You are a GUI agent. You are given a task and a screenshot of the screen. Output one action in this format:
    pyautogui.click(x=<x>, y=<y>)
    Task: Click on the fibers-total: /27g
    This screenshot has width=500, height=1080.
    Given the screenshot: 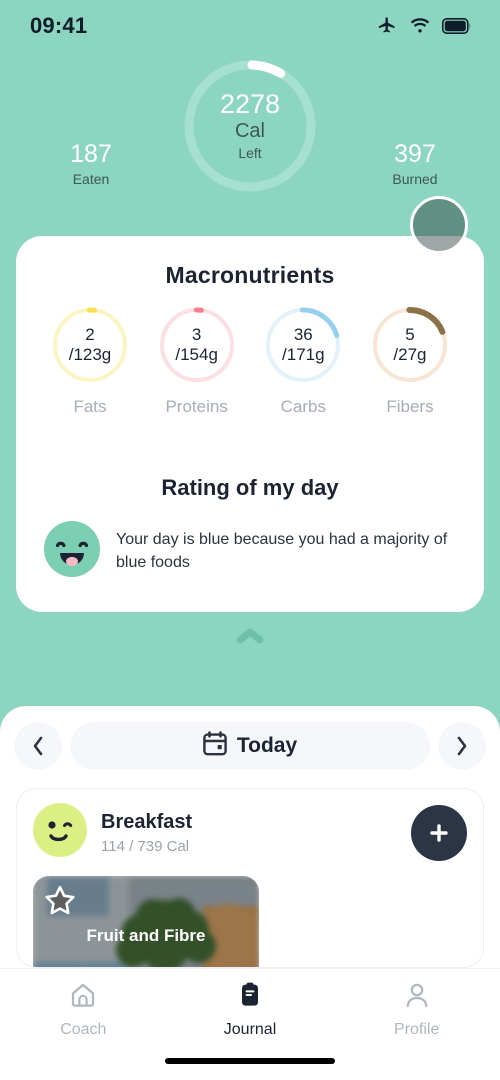 What is the action you would take?
    pyautogui.click(x=410, y=354)
    